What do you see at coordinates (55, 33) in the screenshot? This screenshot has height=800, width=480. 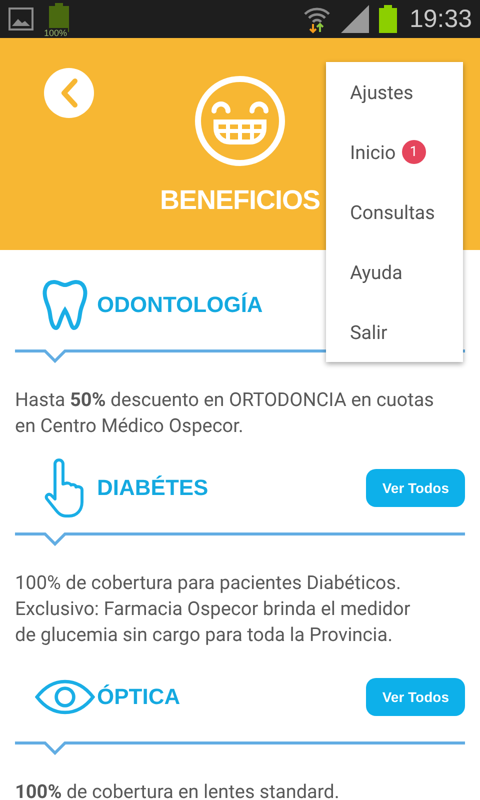 I see `battery-percentage: 100%` at bounding box center [55, 33].